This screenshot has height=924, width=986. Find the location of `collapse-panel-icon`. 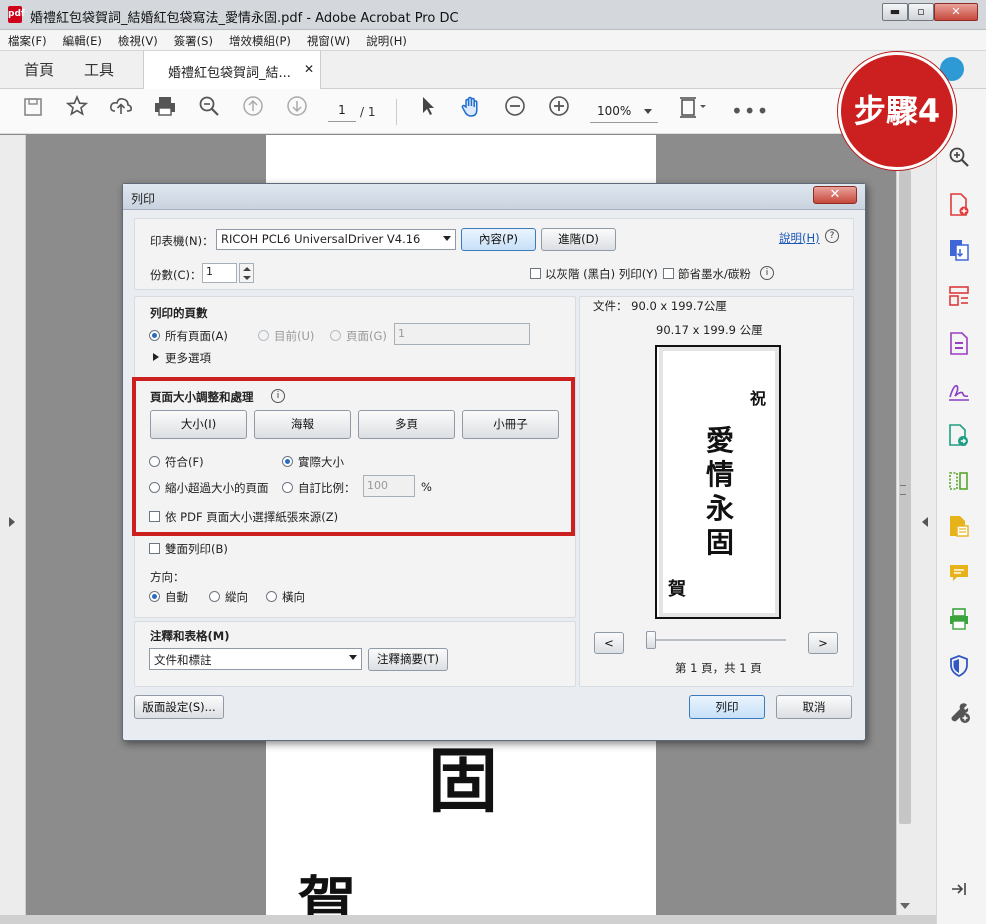

collapse-panel-icon is located at coordinates (959, 892).